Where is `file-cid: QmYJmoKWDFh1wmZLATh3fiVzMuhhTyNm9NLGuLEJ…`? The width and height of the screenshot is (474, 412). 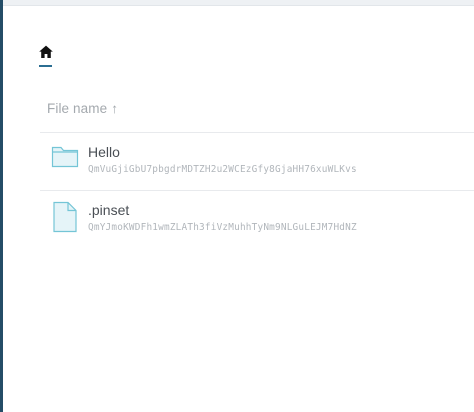
file-cid: QmYJmoKWDFh1wmZLATh3fiVzMuhhTyNm9NLGuLEJ… is located at coordinates (222, 227).